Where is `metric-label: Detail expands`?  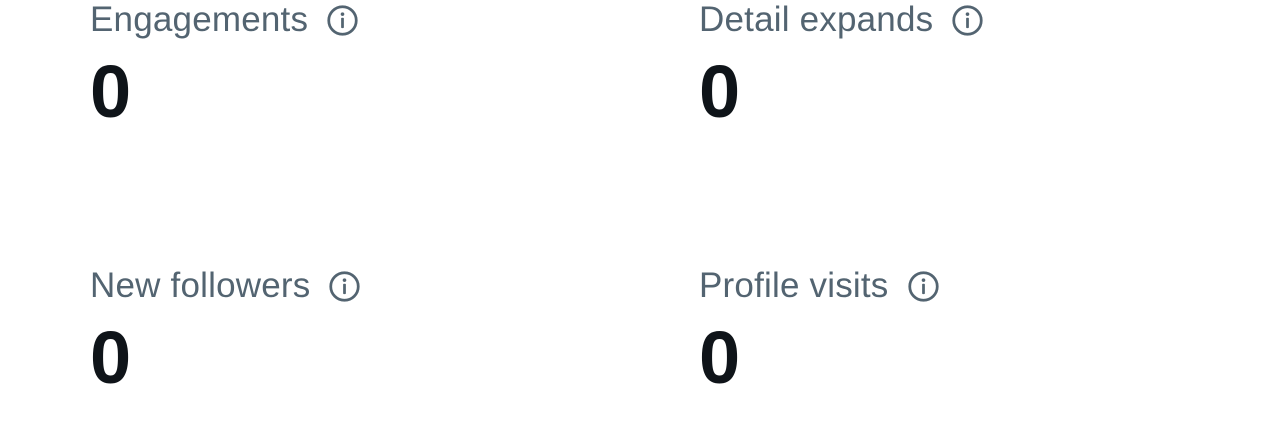
metric-label: Detail expands is located at coordinates (816, 19).